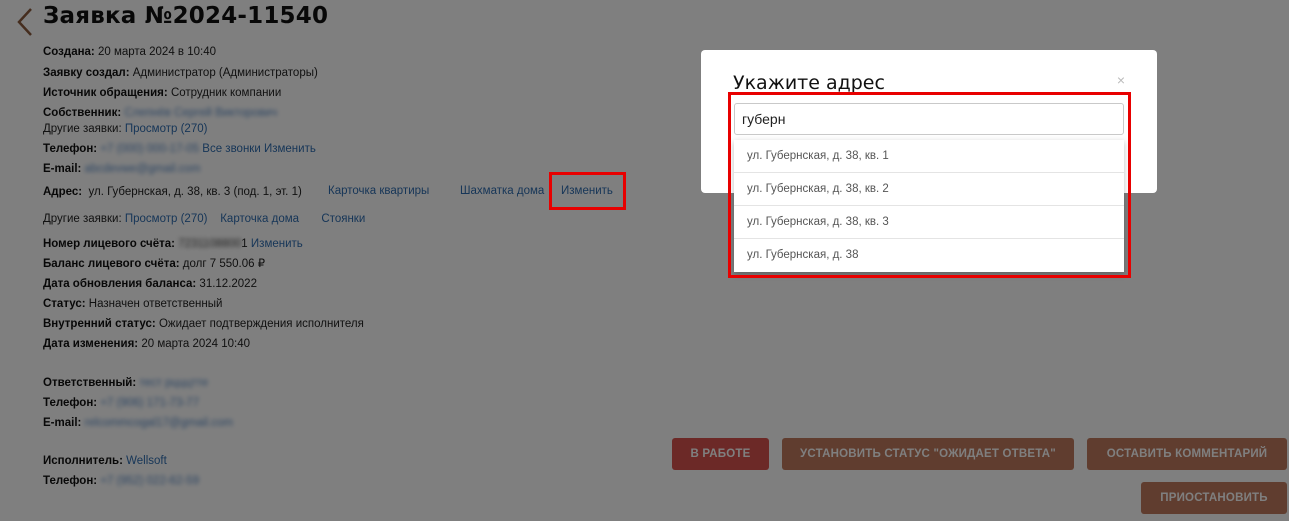 The width and height of the screenshot is (1289, 521). What do you see at coordinates (929, 255) in the screenshot?
I see `suggestion-item: ул. Губернская, д. 38` at bounding box center [929, 255].